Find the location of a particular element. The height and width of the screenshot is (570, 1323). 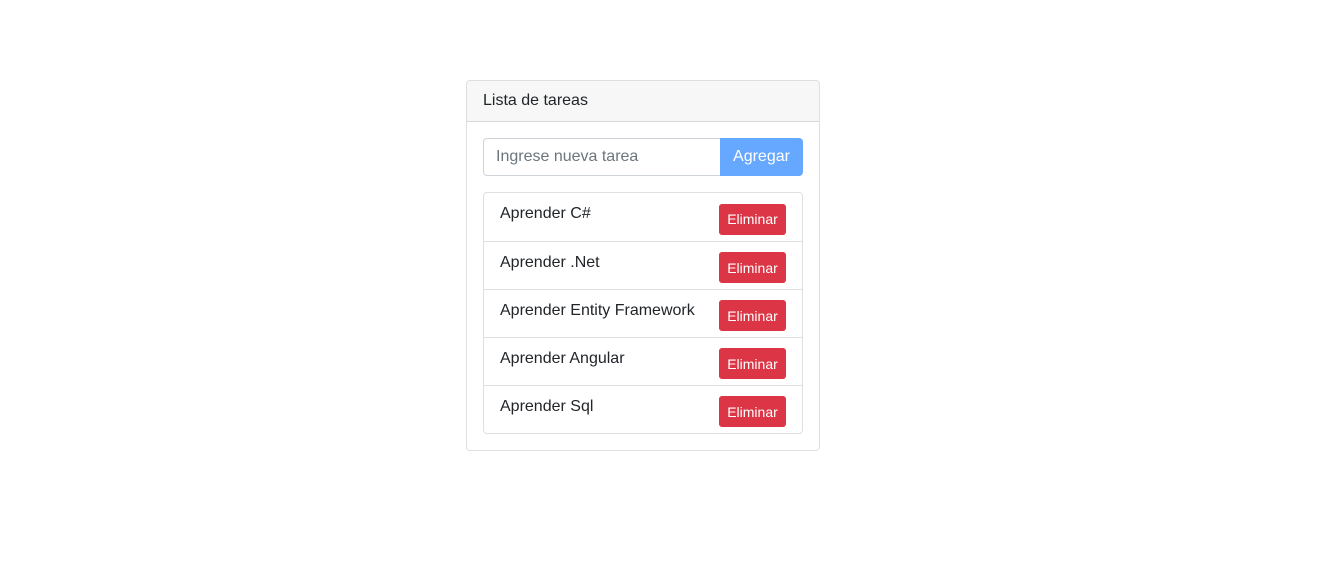

task-item: Aprender Sql Eliminar is located at coordinates (643, 409).